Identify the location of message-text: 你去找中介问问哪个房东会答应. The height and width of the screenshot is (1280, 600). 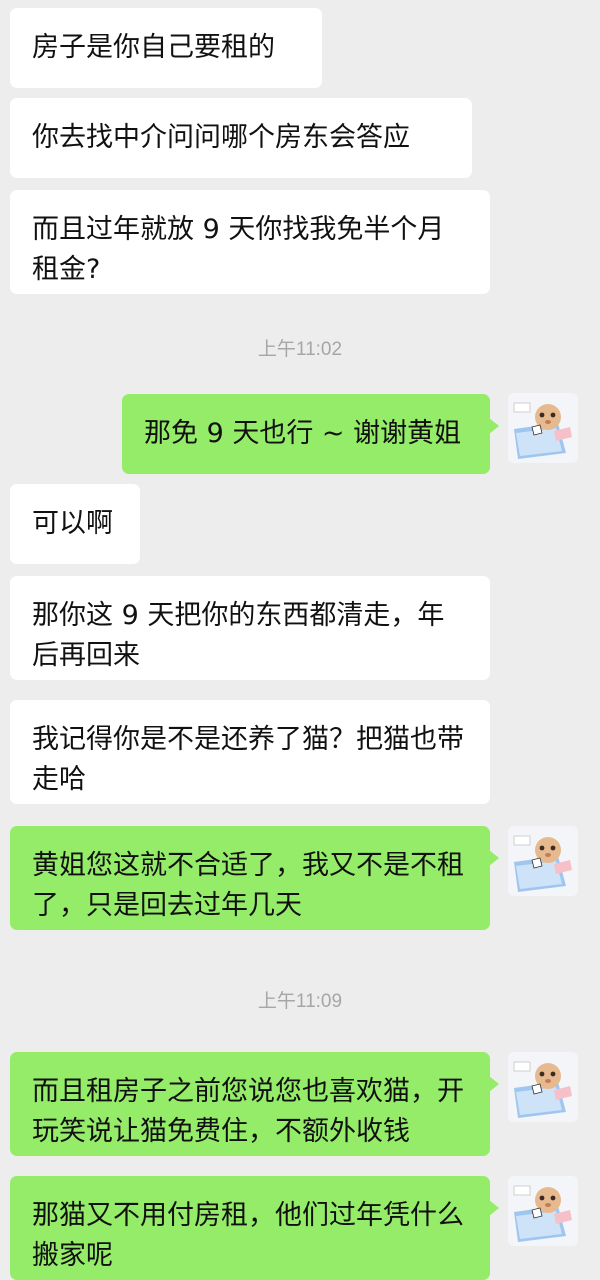
(221, 137).